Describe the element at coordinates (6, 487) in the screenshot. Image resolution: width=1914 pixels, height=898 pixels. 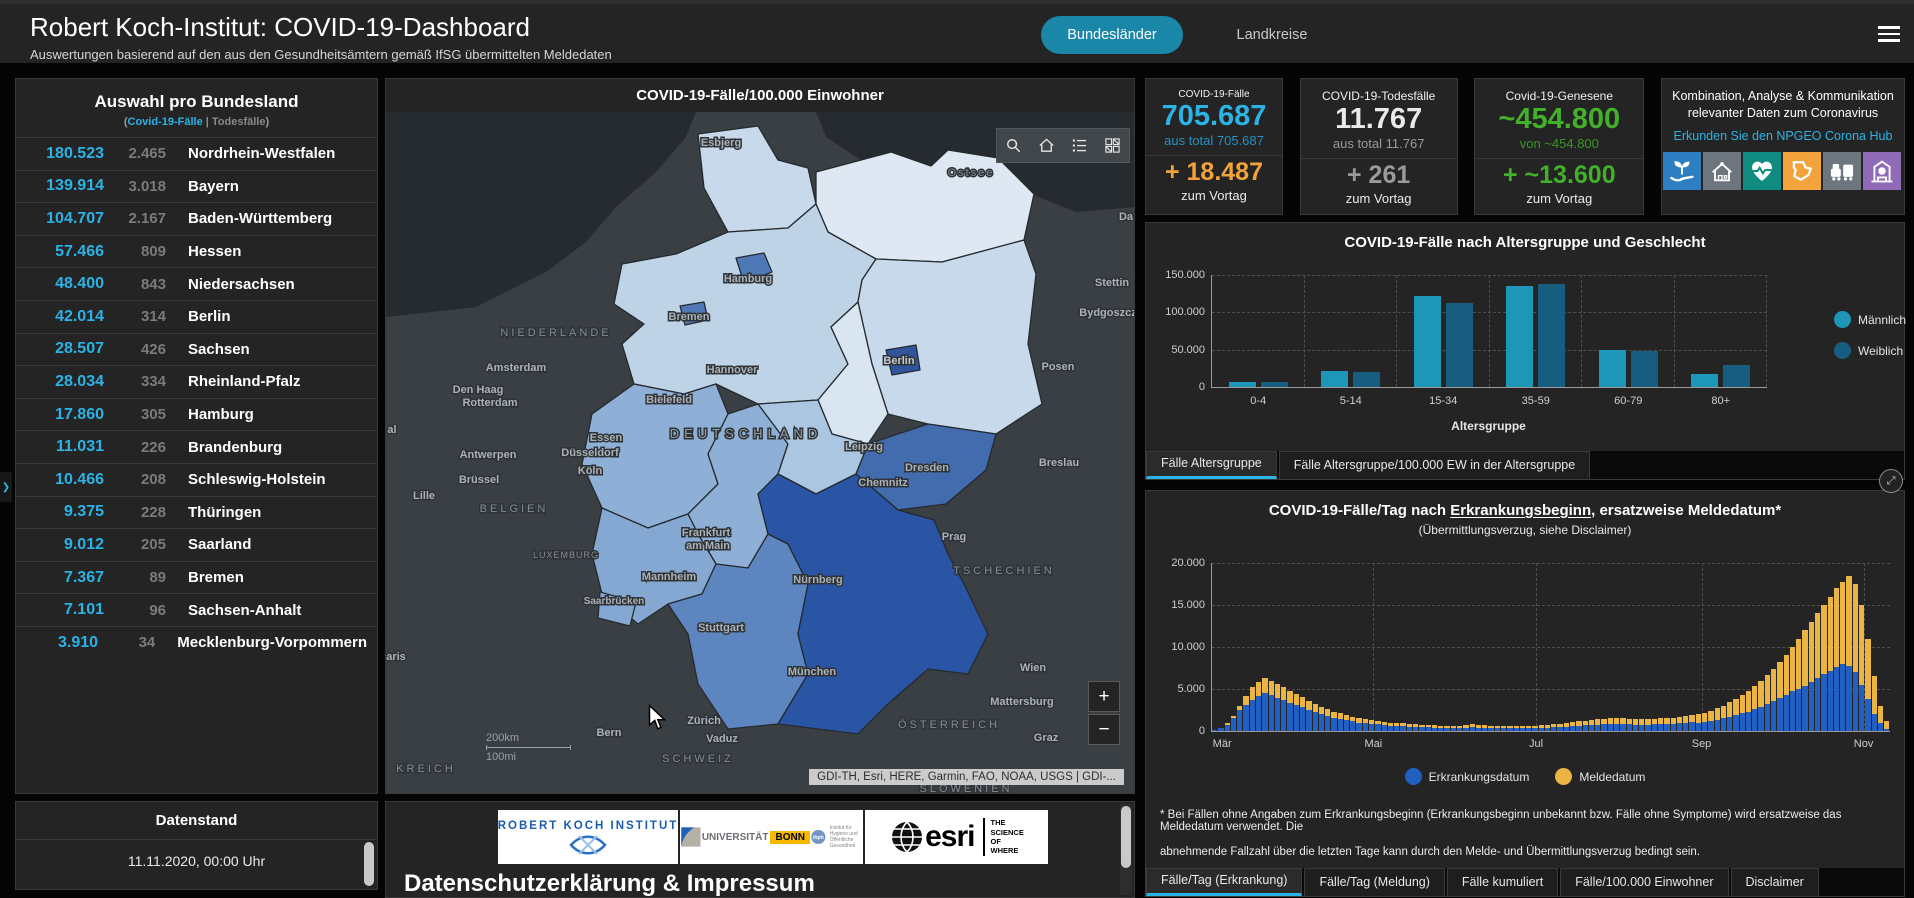
I see `sidebar-collapse-icon: ❯` at that location.